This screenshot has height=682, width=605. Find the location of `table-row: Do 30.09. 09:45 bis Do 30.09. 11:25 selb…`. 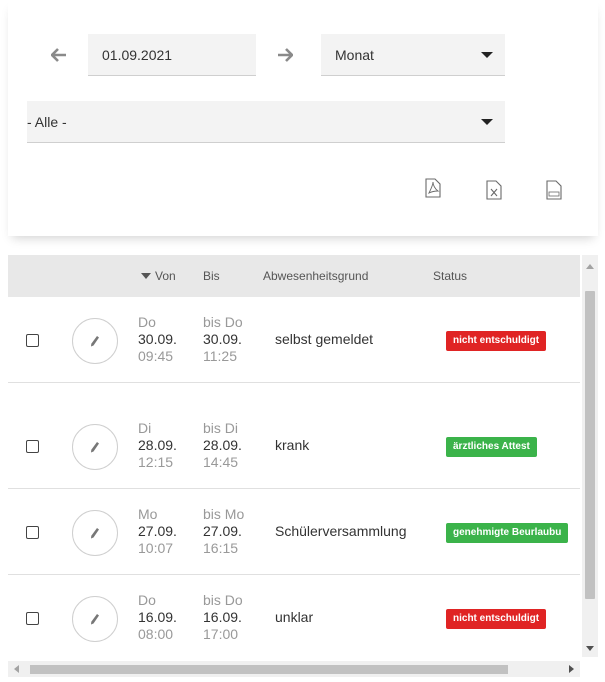

table-row: Do 30.09. 09:45 bis Do 30.09. 11:25 selb… is located at coordinates (294, 340).